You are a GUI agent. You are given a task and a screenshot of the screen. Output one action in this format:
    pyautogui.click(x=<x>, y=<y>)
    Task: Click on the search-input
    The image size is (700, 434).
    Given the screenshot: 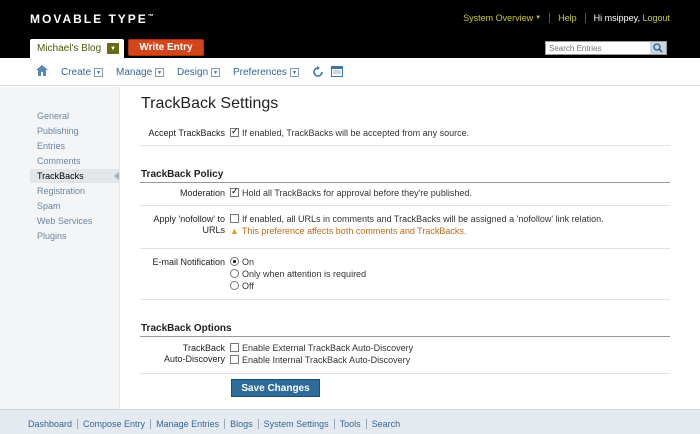 What is the action you would take?
    pyautogui.click(x=599, y=48)
    